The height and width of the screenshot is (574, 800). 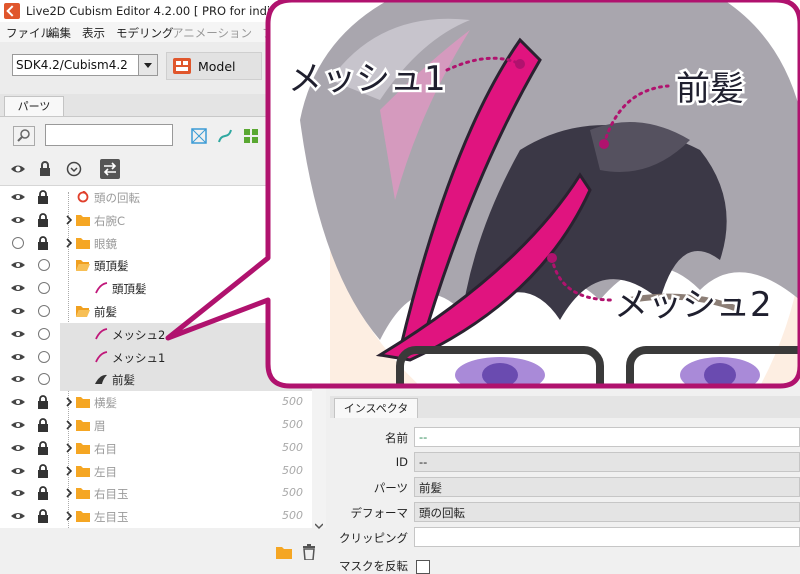 I want to click on tree-row: メッシュ2, so click(x=161, y=334).